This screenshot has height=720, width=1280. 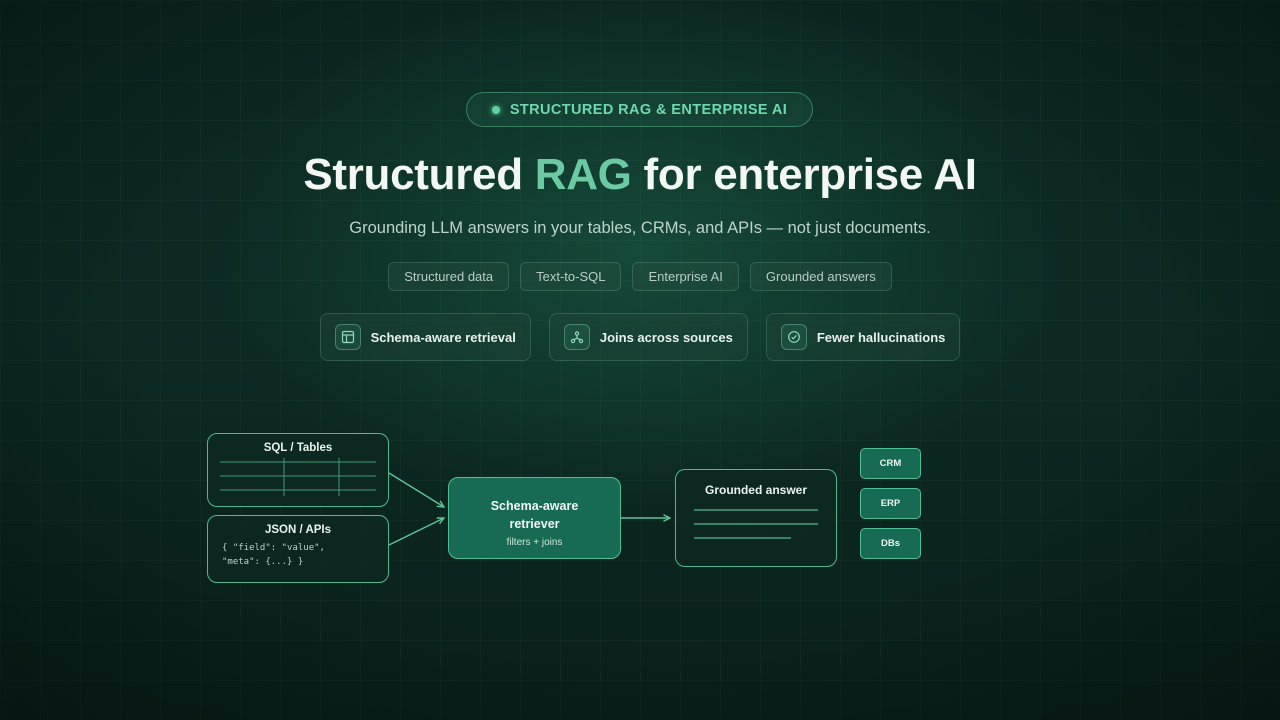 I want to click on json-apis-title: JSON / APIs, so click(x=298, y=530).